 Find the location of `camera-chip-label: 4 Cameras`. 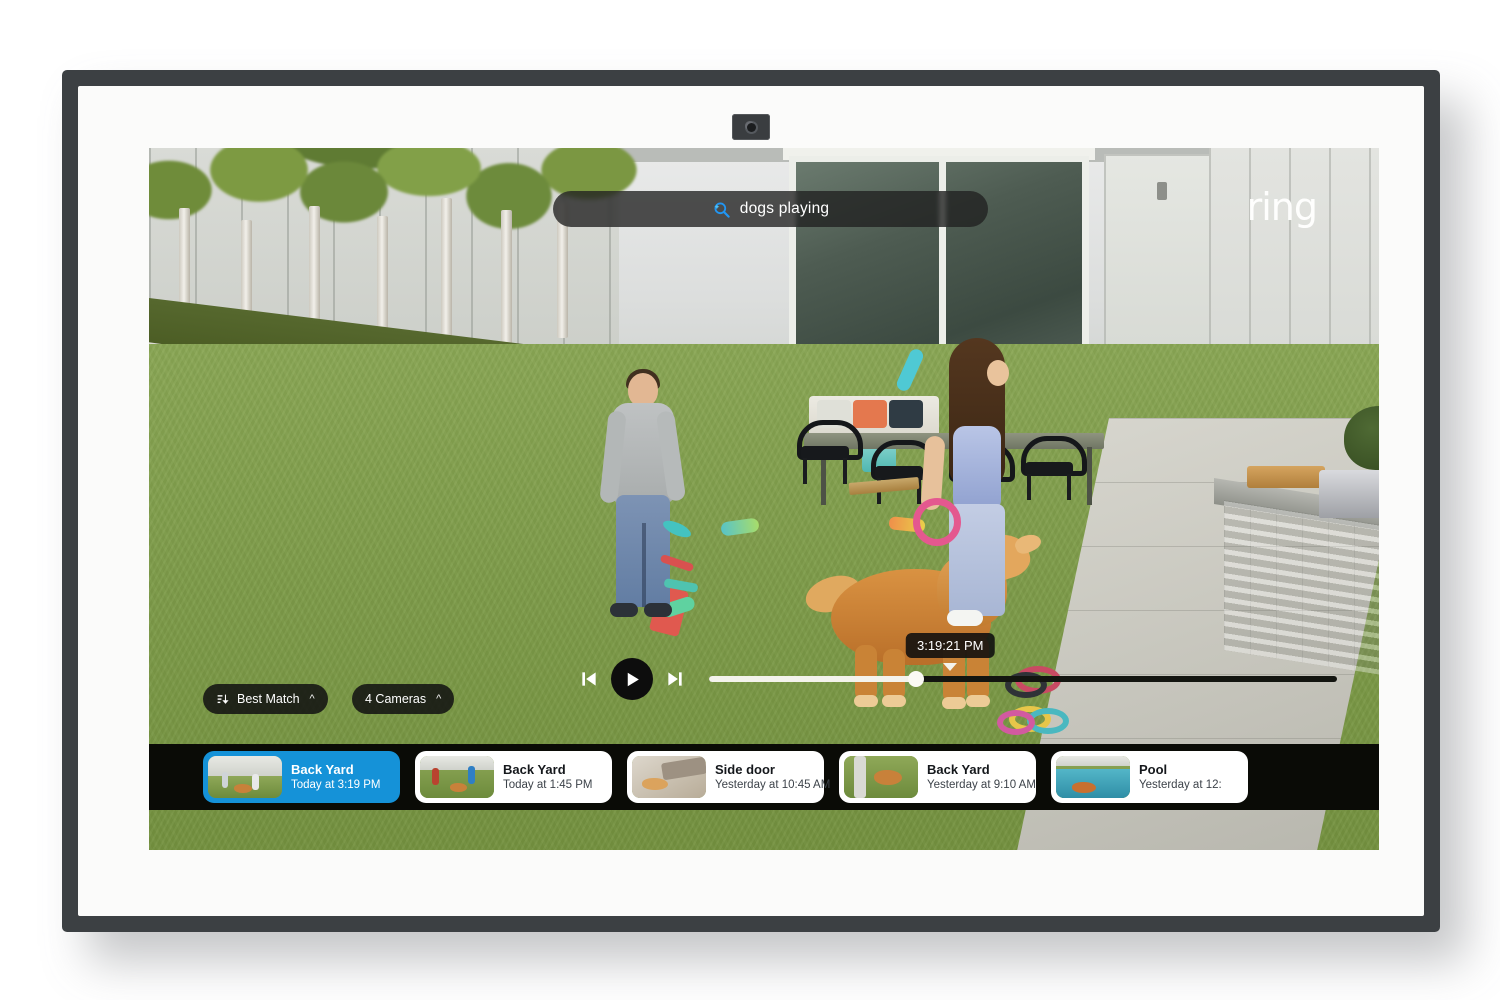

camera-chip-label: 4 Cameras is located at coordinates (396, 699).